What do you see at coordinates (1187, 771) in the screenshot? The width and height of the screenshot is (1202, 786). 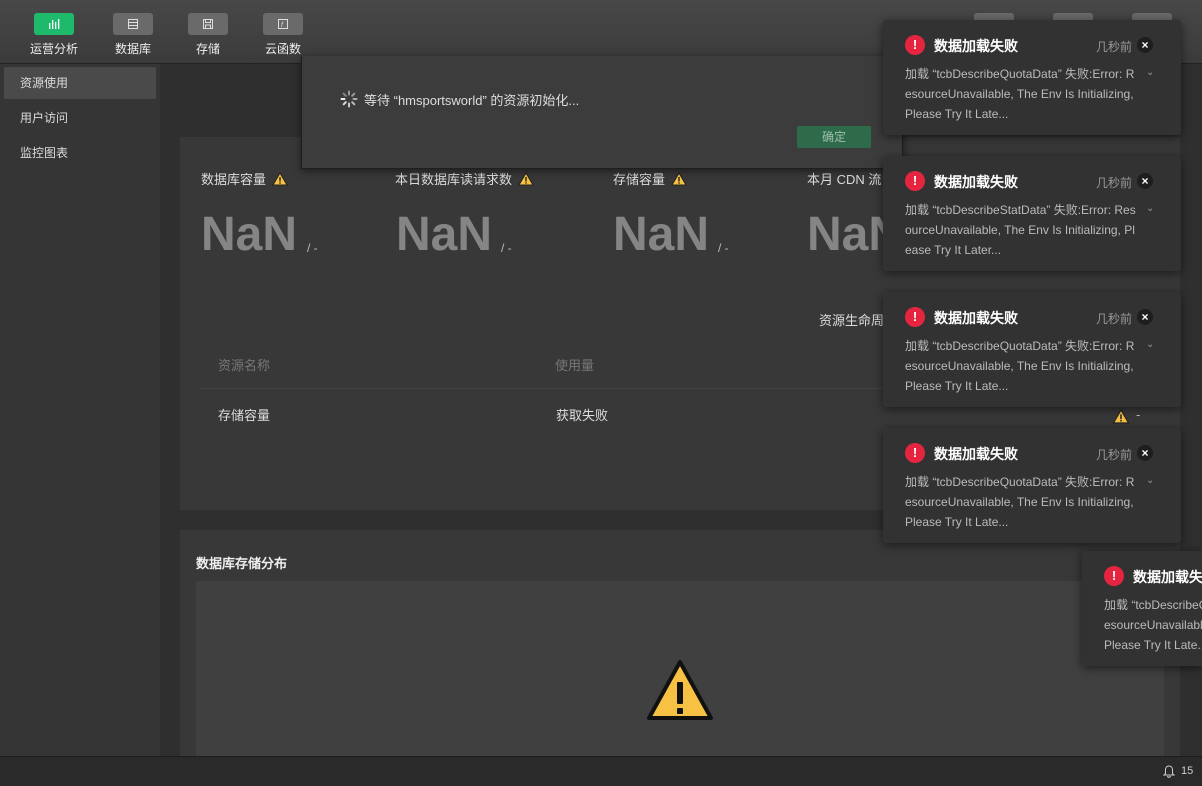 I see `notification-count: 15` at bounding box center [1187, 771].